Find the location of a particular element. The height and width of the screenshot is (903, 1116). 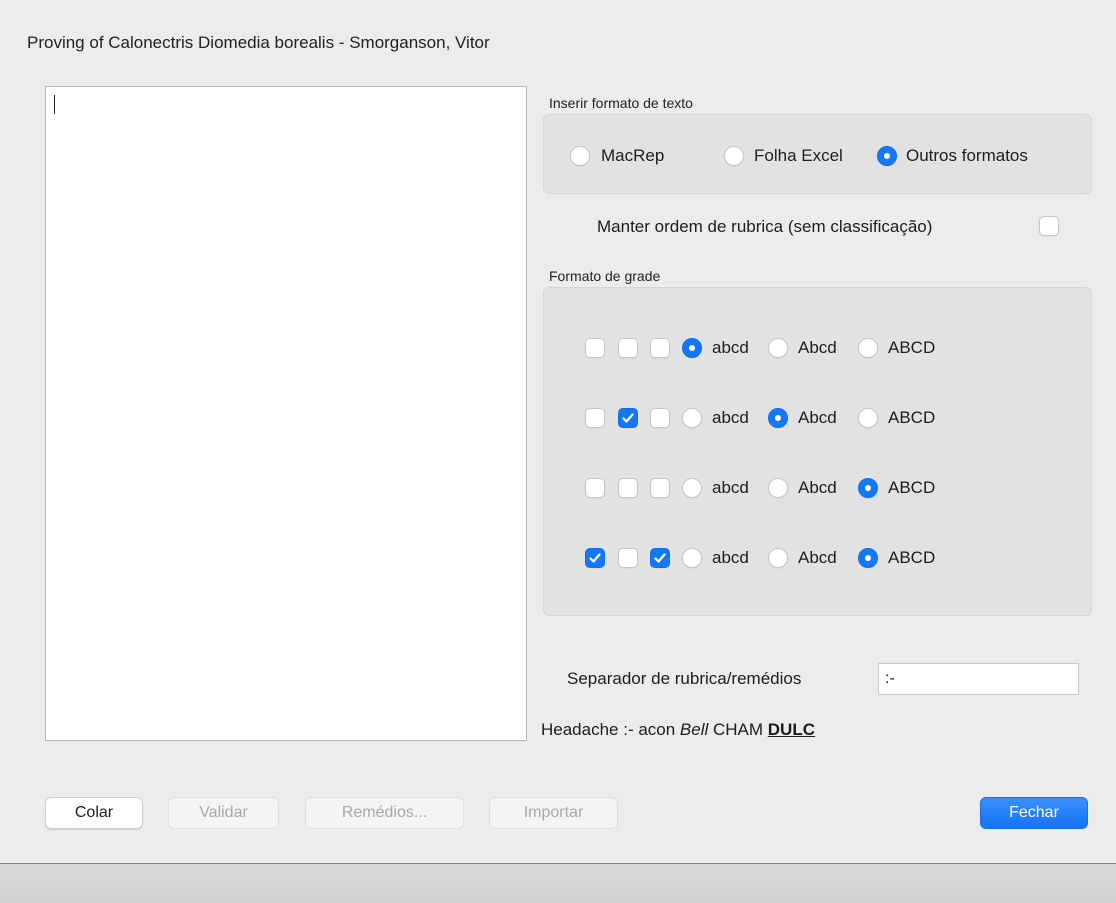

grade-row-2-label-ABCD: ABCD is located at coordinates (911, 418).